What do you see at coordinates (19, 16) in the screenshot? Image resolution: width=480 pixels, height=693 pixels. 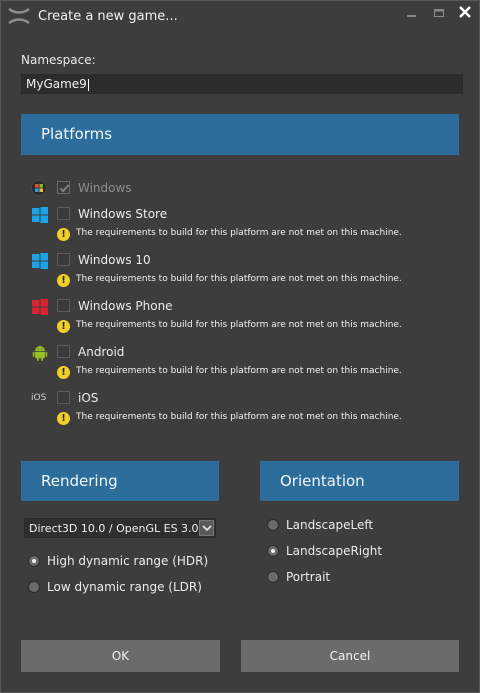 I see `xenko-logo-icon` at bounding box center [19, 16].